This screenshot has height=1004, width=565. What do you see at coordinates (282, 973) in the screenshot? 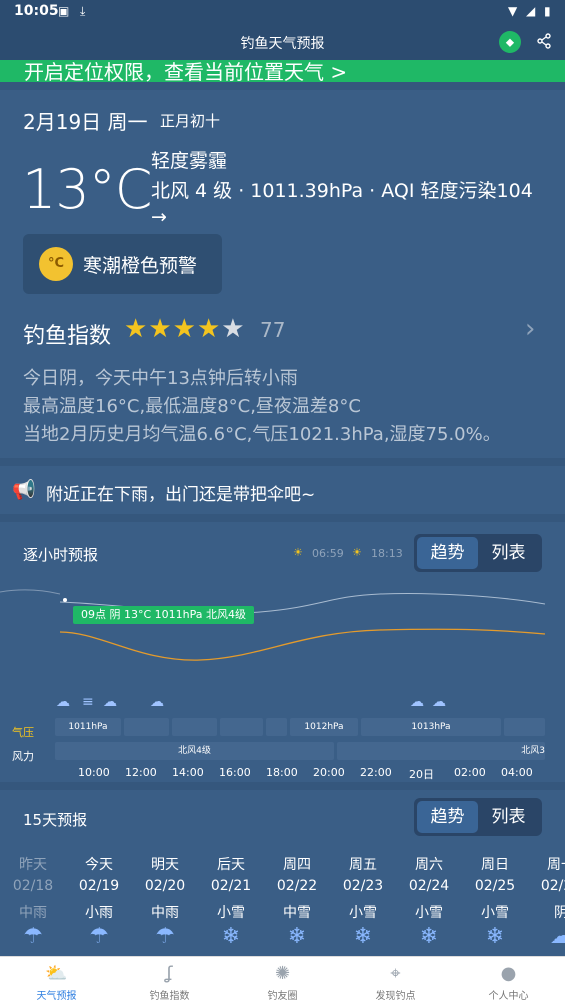
I see `aperture-icon: ✺` at bounding box center [282, 973].